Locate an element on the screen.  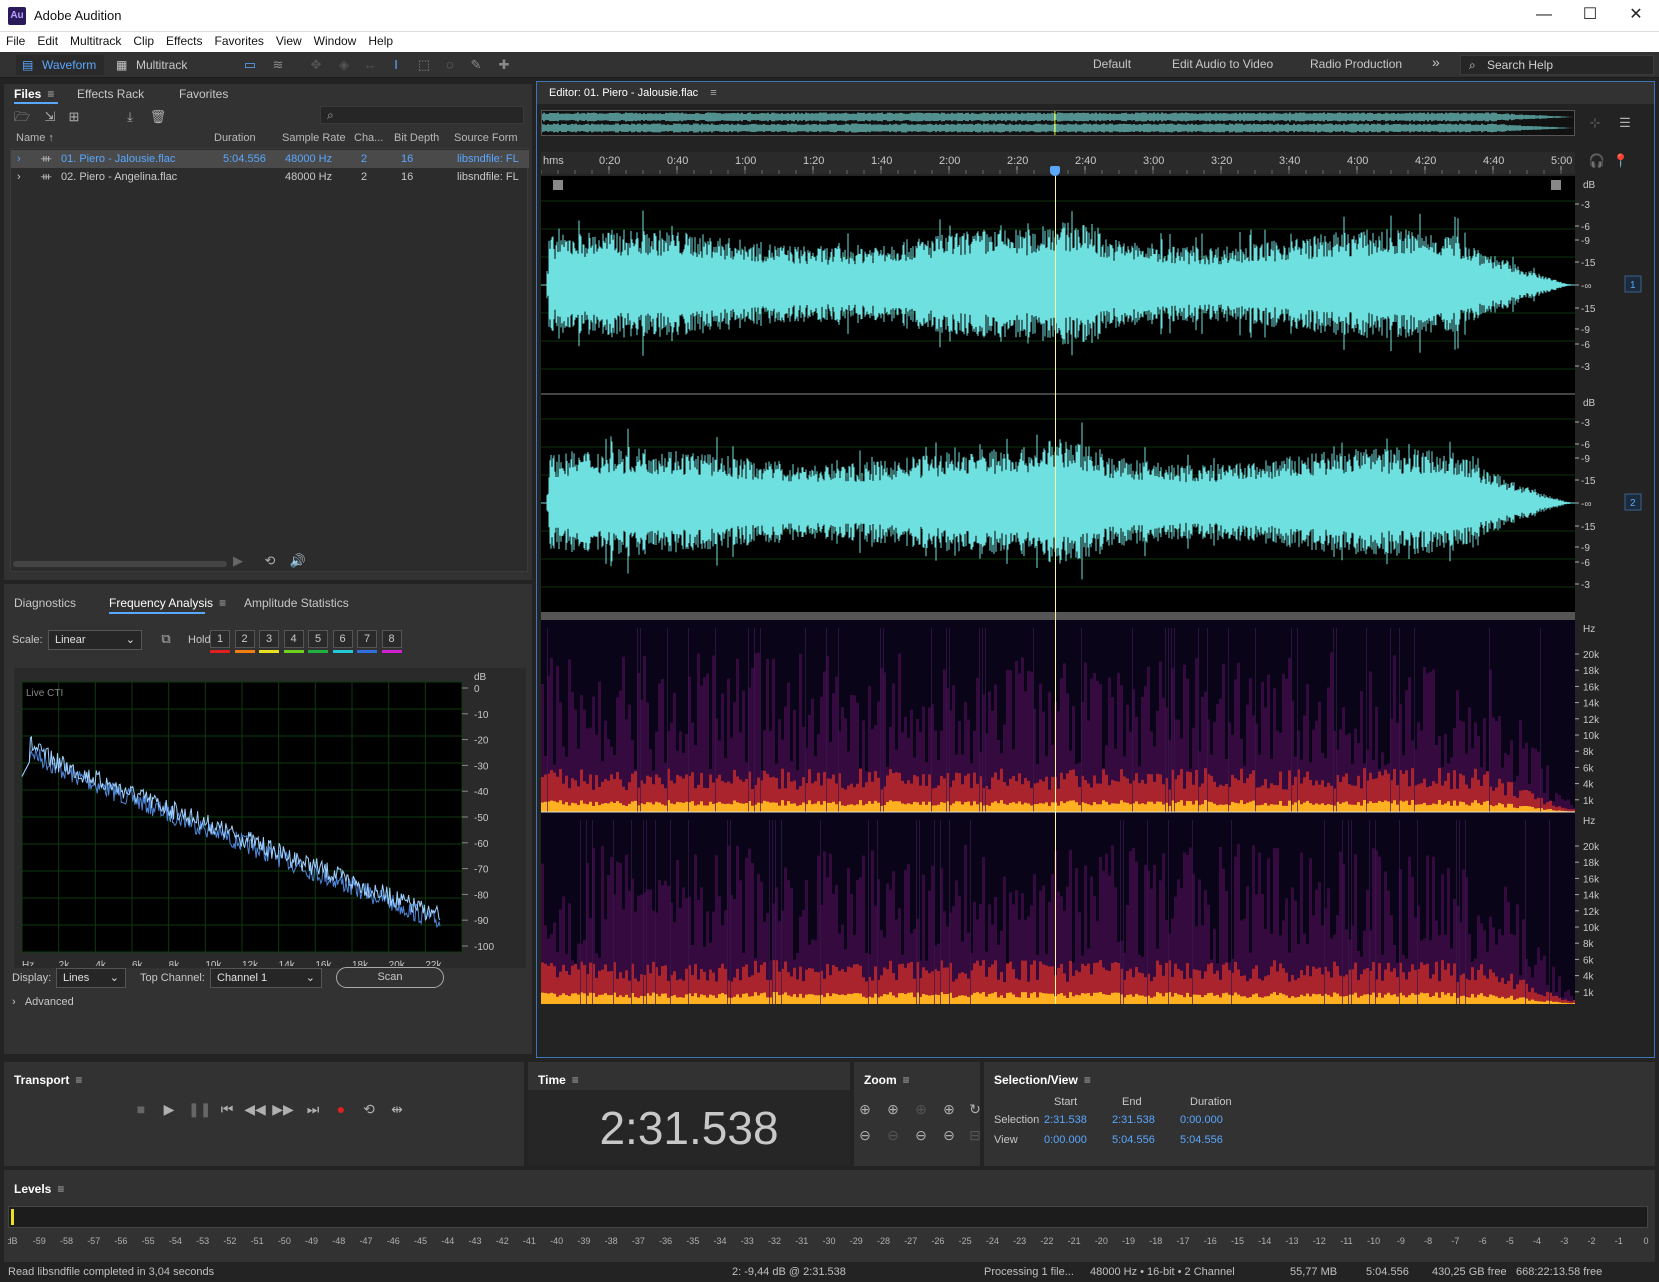
time-selection-tool-icon: I is located at coordinates (396, 65).